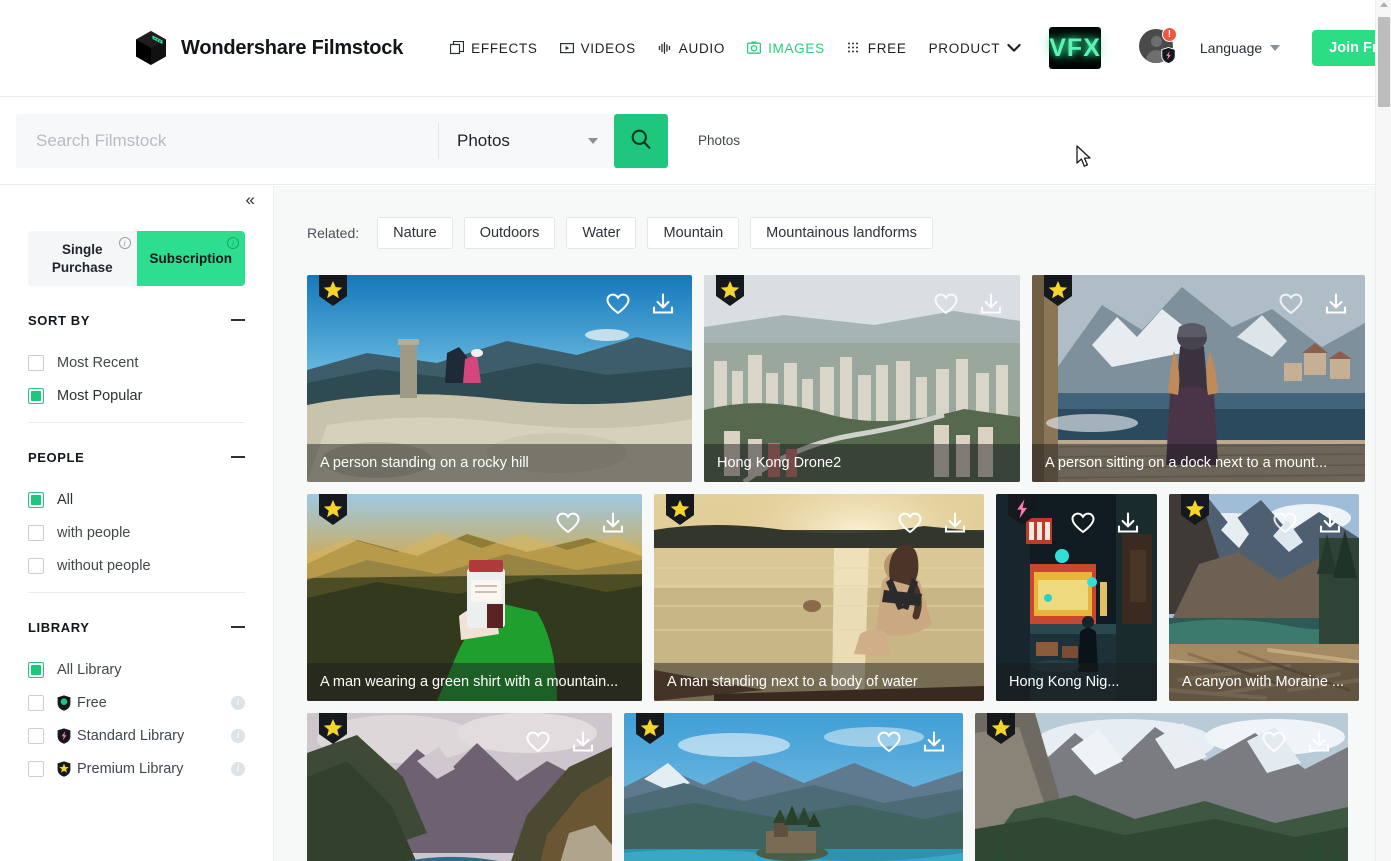 This screenshot has width=1391, height=861. Describe the element at coordinates (98, 362) in the screenshot. I see `filter-option-label: Most Recent` at that location.